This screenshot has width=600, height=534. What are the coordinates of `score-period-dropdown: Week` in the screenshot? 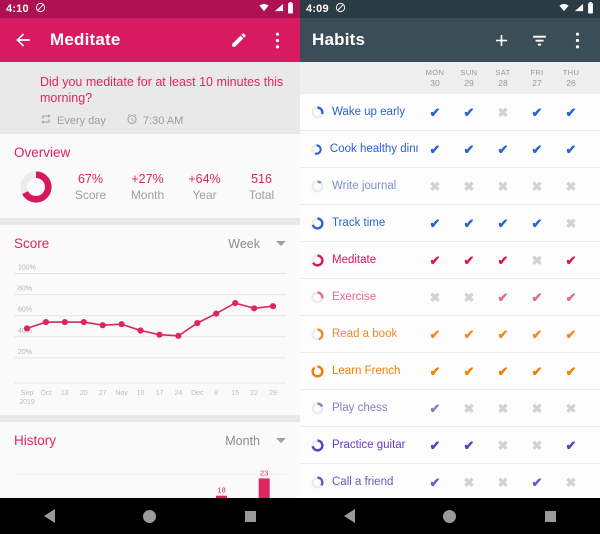 It's located at (257, 244).